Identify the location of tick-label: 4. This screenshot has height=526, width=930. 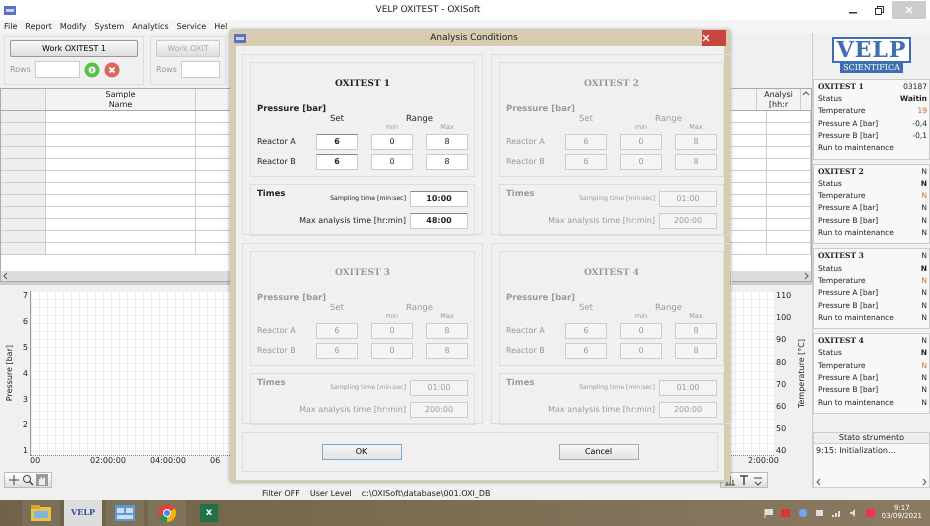
(25, 373).